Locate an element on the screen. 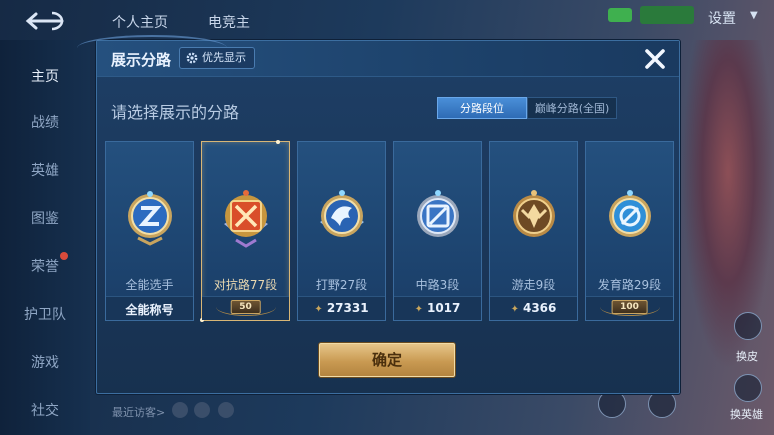 The width and height of the screenshot is (774, 435). lane-stat: ✦ 4366 is located at coordinates (533, 308).